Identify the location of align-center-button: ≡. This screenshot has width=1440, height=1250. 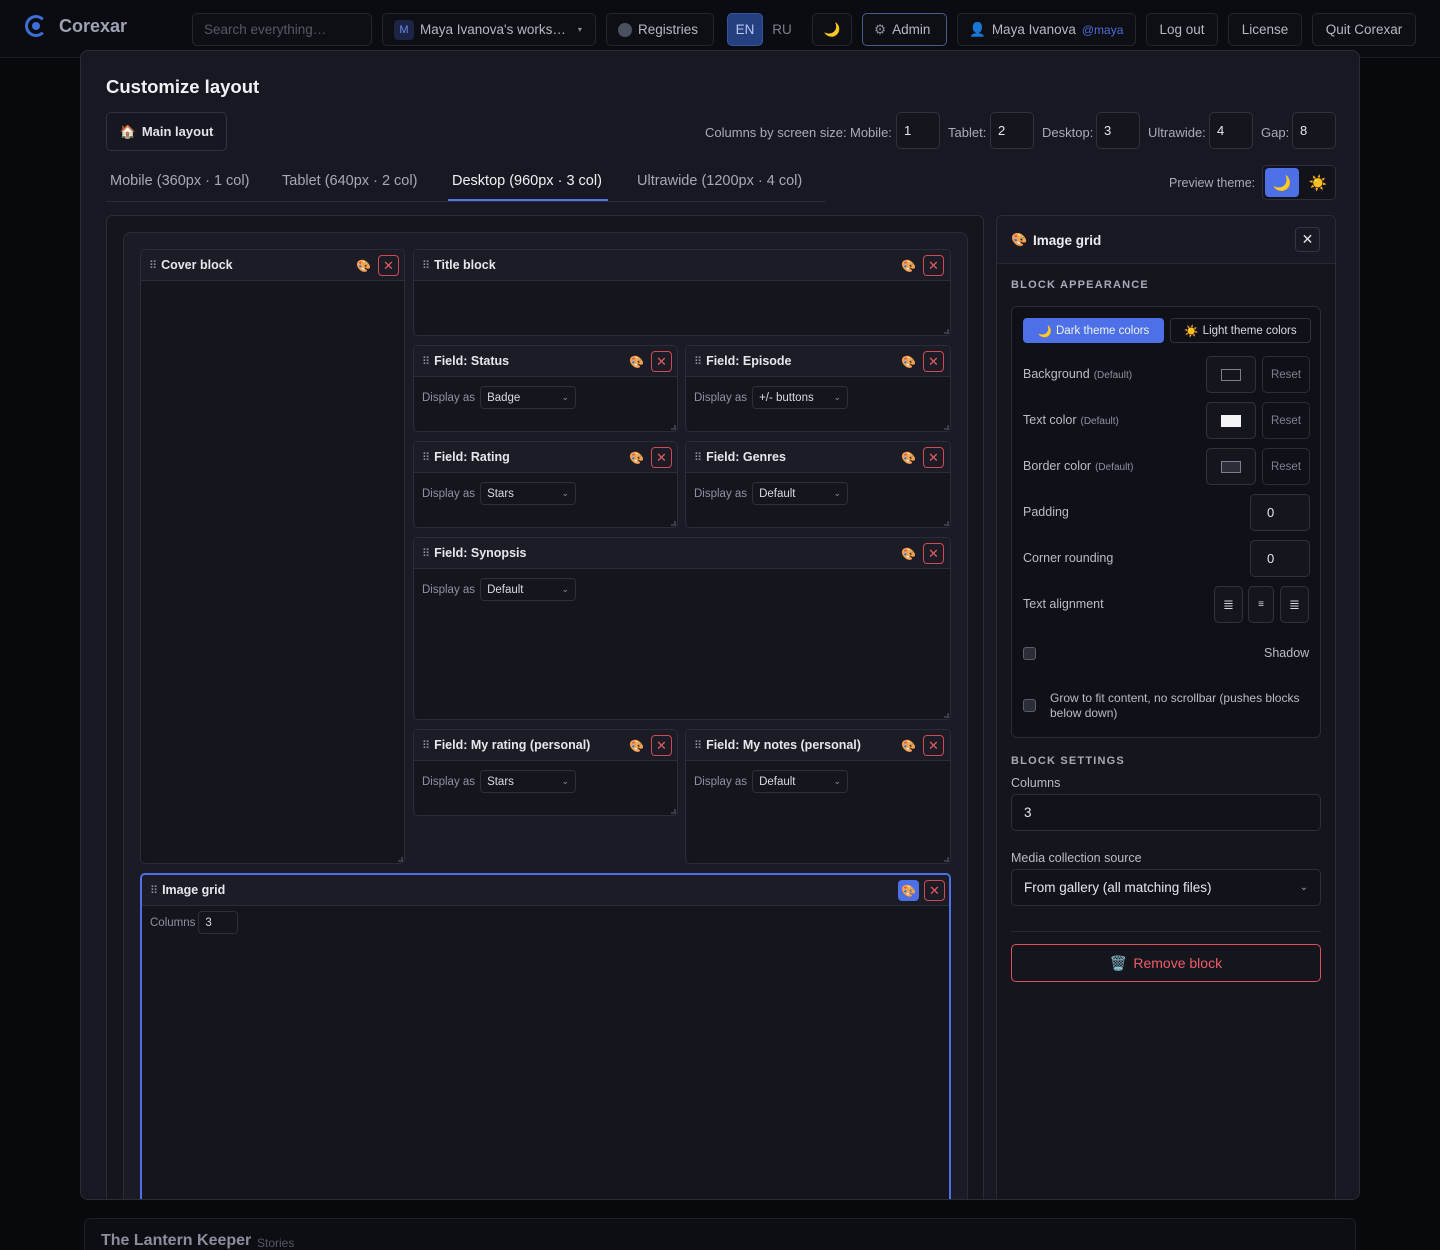
(1261, 604).